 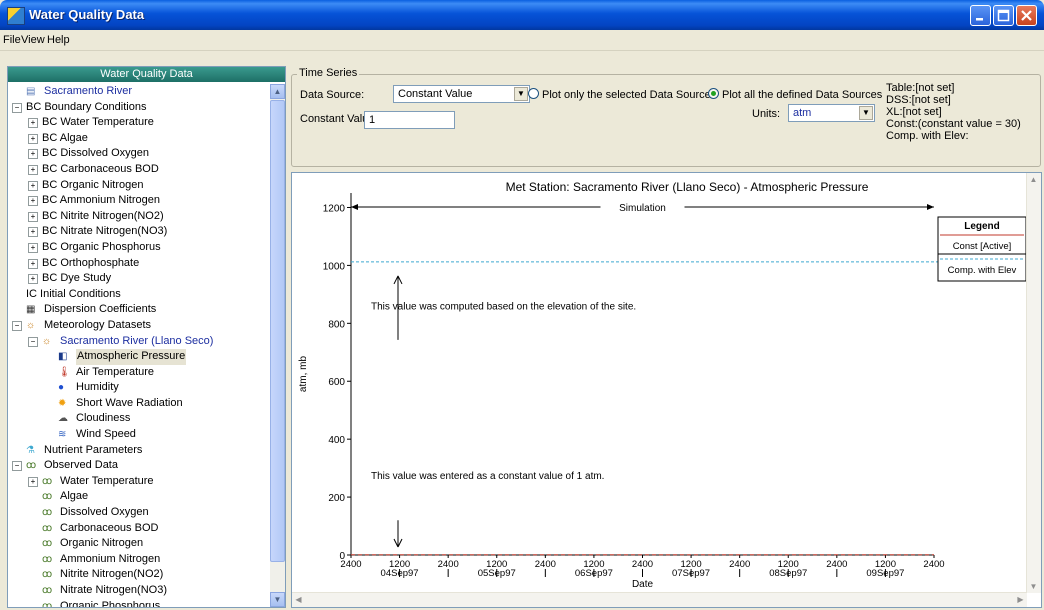 I want to click on scroll-up-button: ▲, so click(x=277, y=91).